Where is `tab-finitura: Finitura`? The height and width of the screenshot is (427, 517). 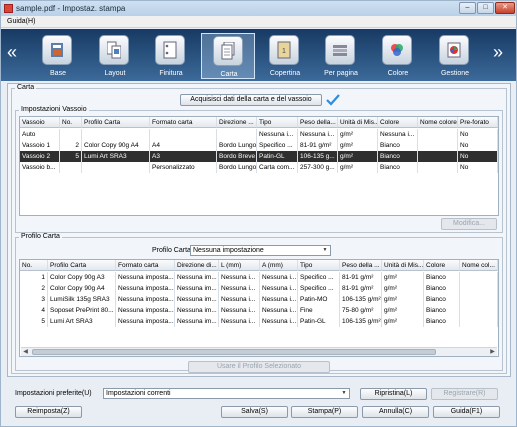
tab-finitura: Finitura is located at coordinates (171, 56).